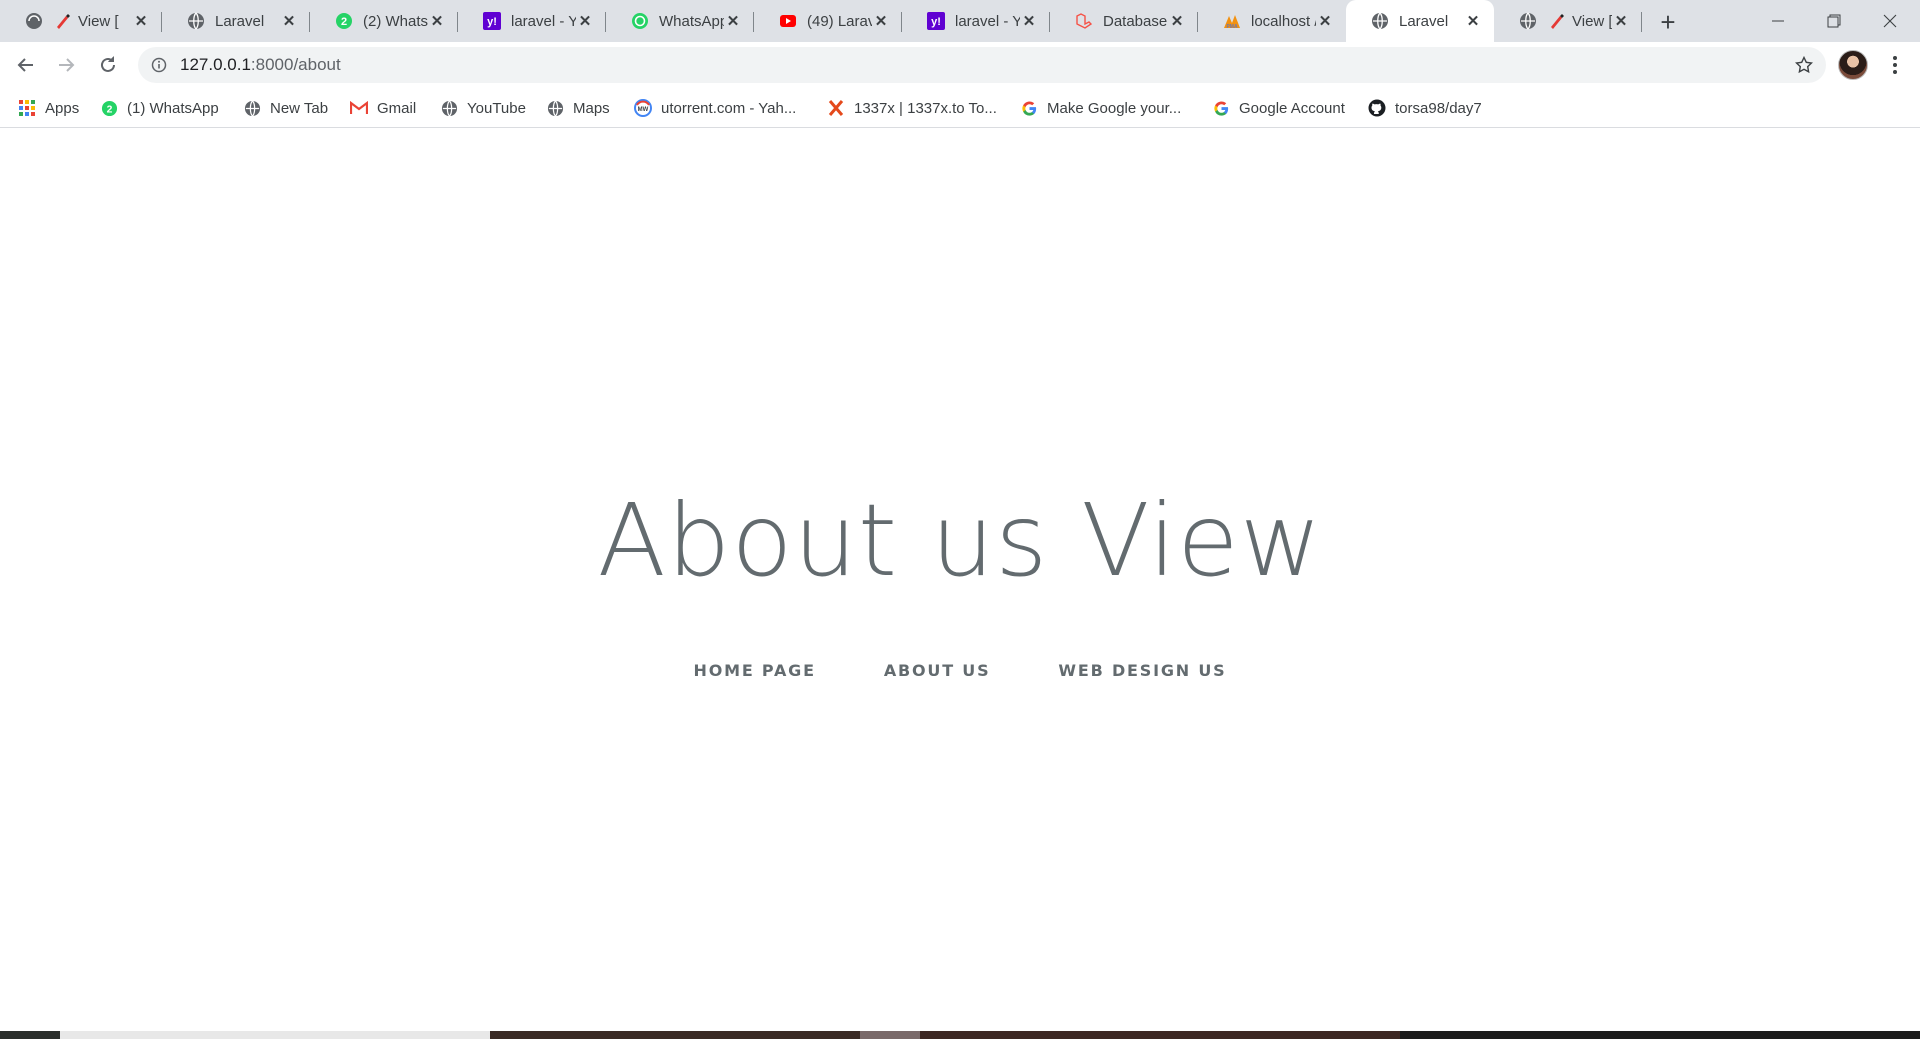  I want to click on tab-laravel-active: Laravel ✕, so click(1420, 21).